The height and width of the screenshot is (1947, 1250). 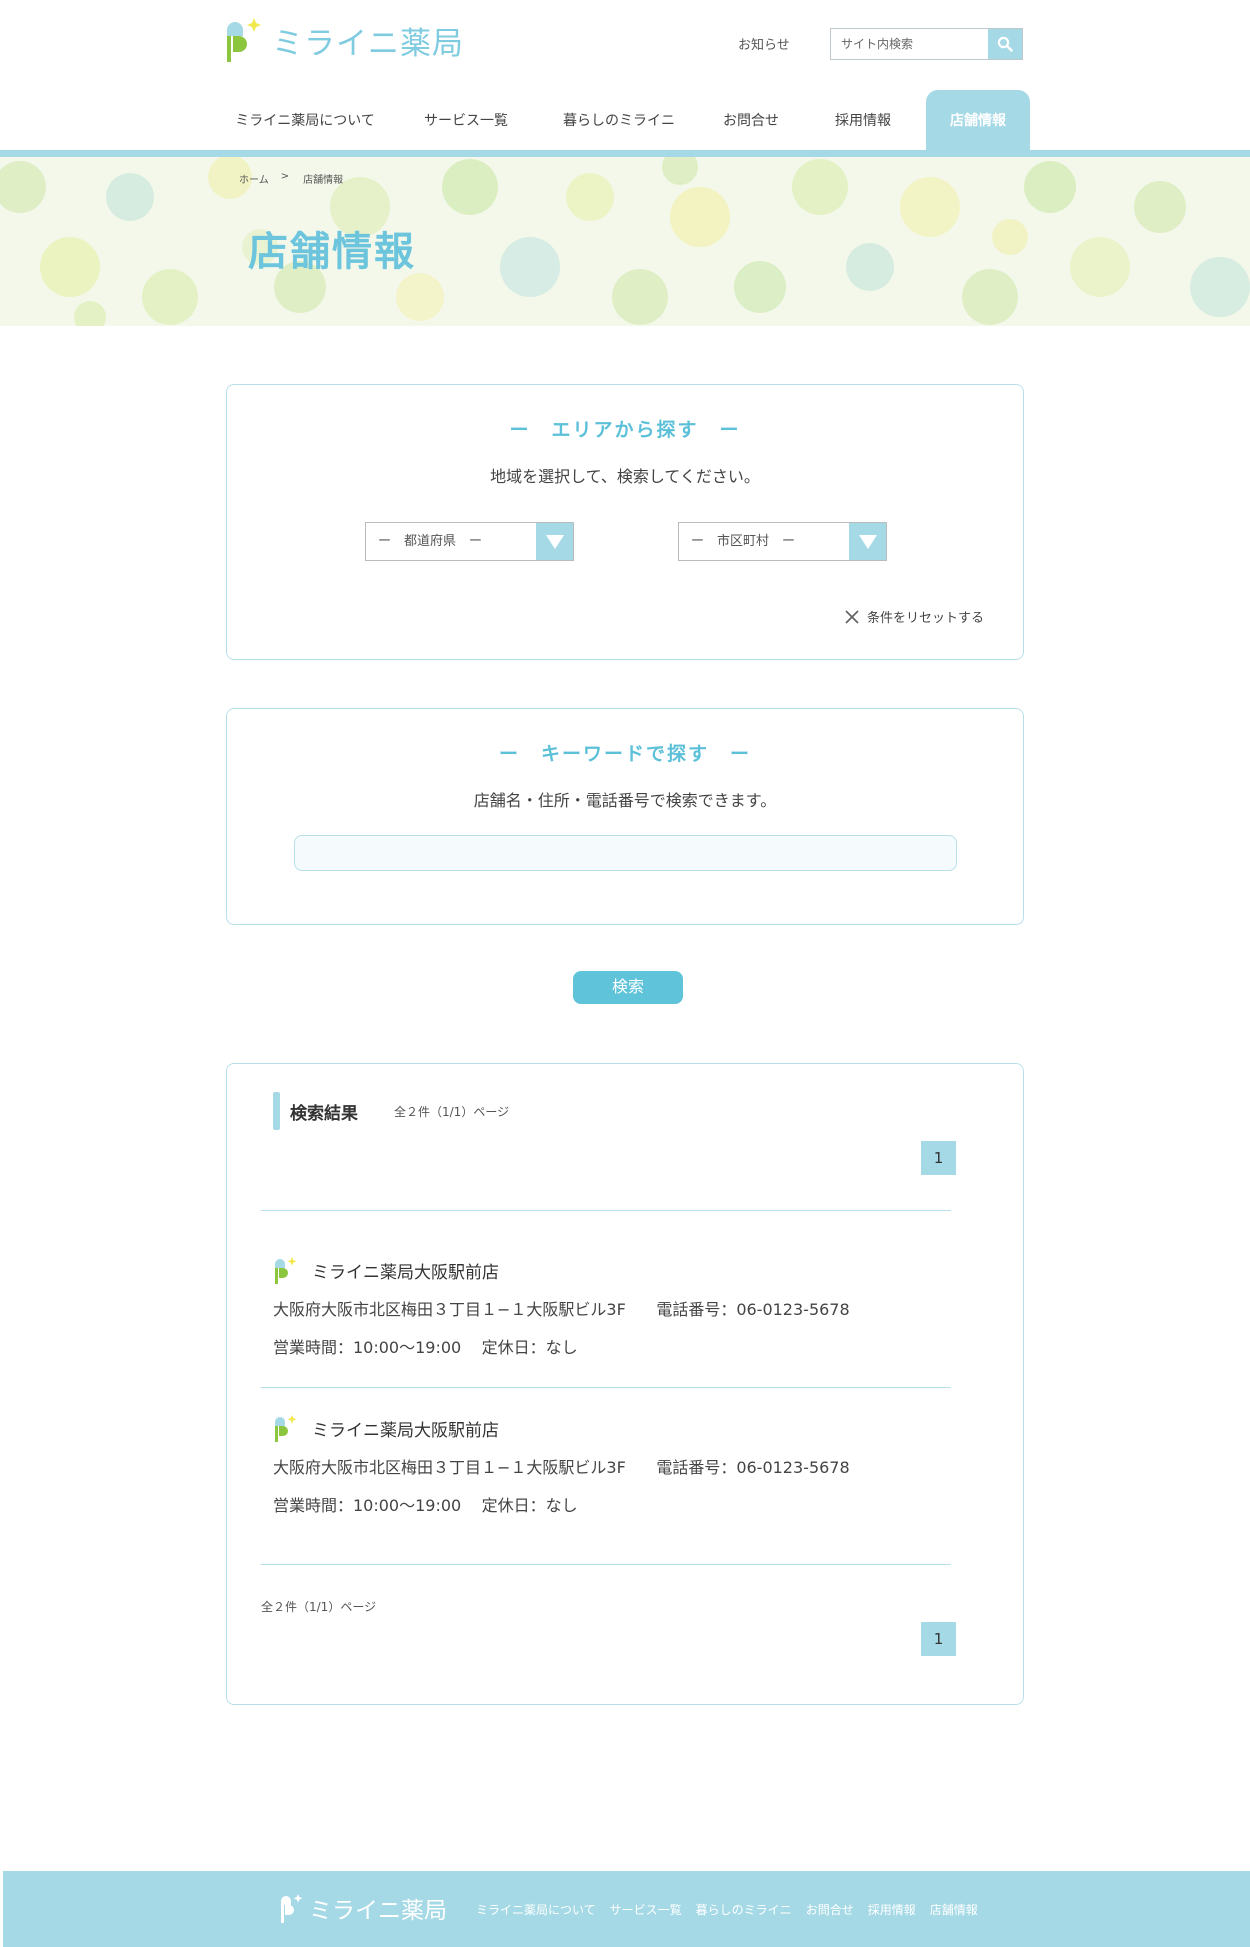 I want to click on close-icon, so click(x=852, y=616).